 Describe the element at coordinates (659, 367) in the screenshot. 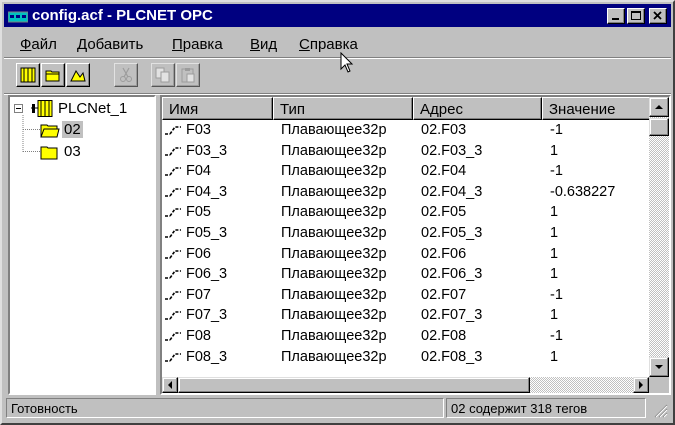

I see `scroll-down-button` at that location.